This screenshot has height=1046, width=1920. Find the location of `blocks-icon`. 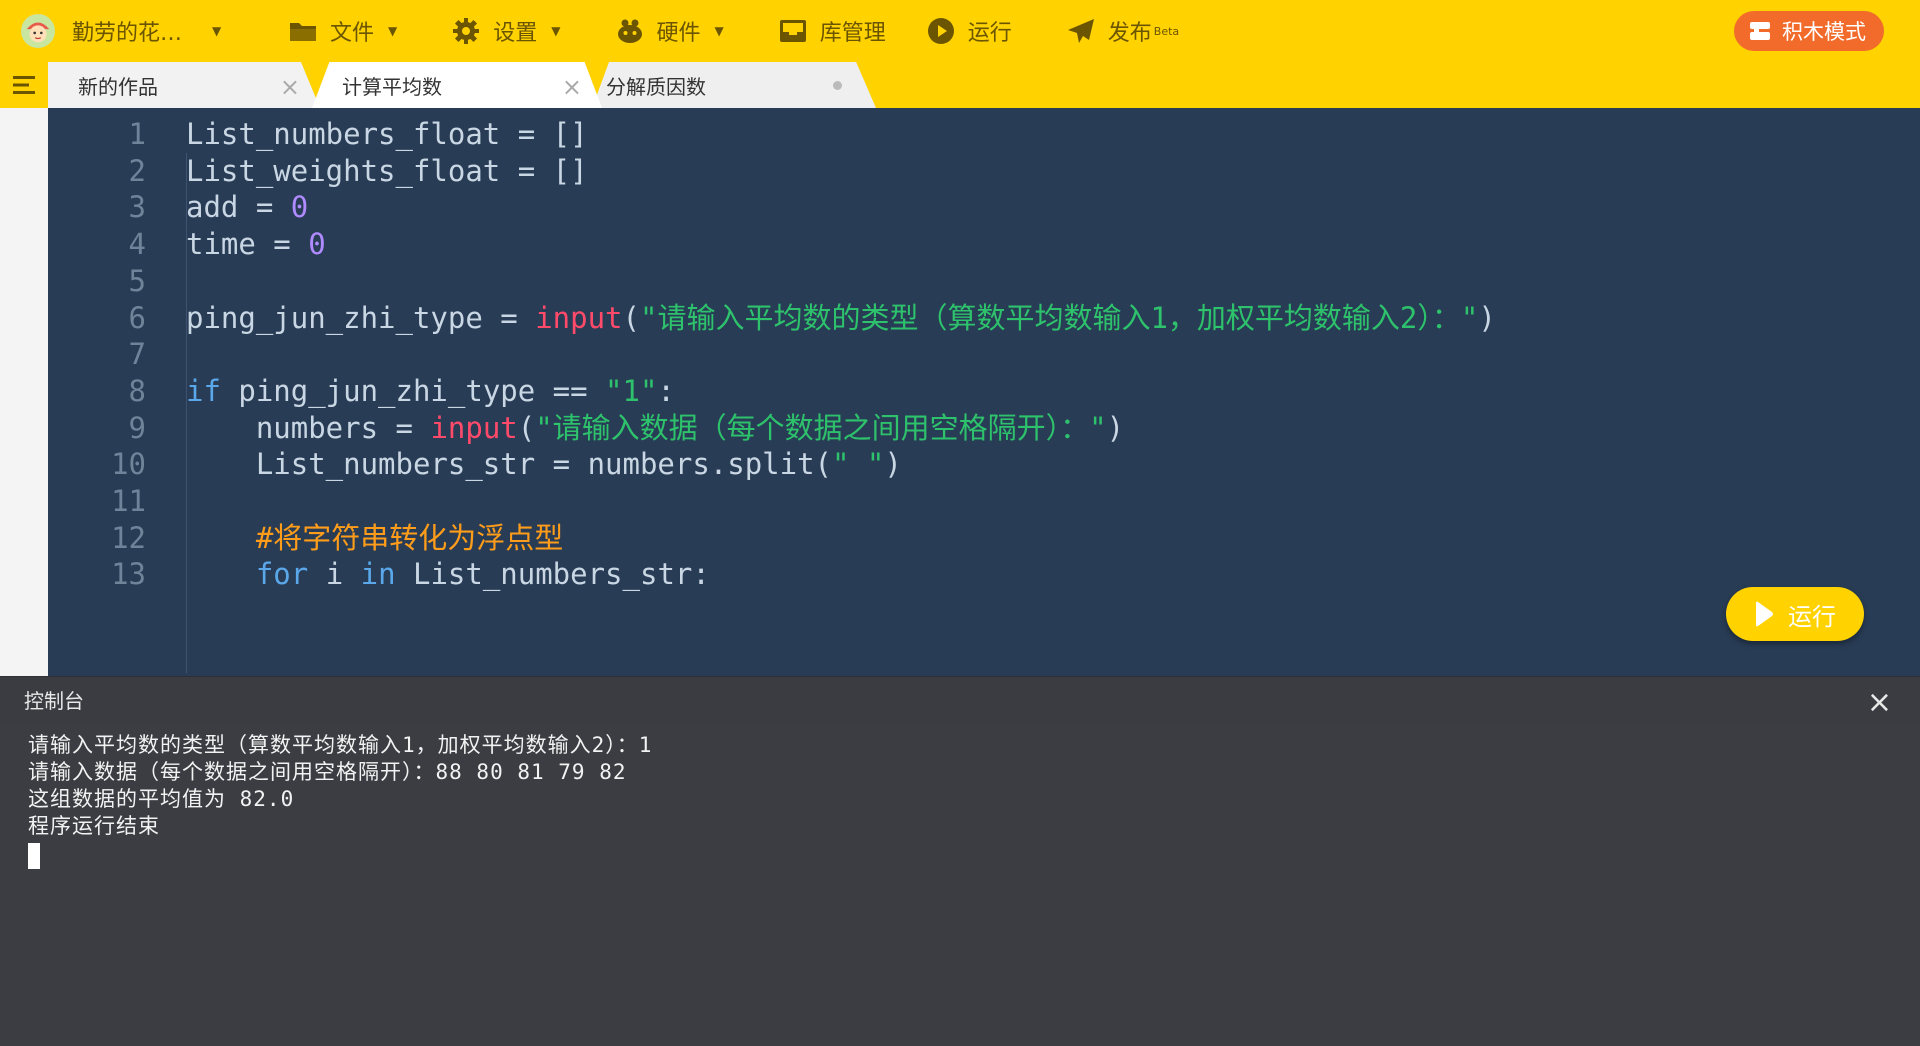

blocks-icon is located at coordinates (1760, 31).